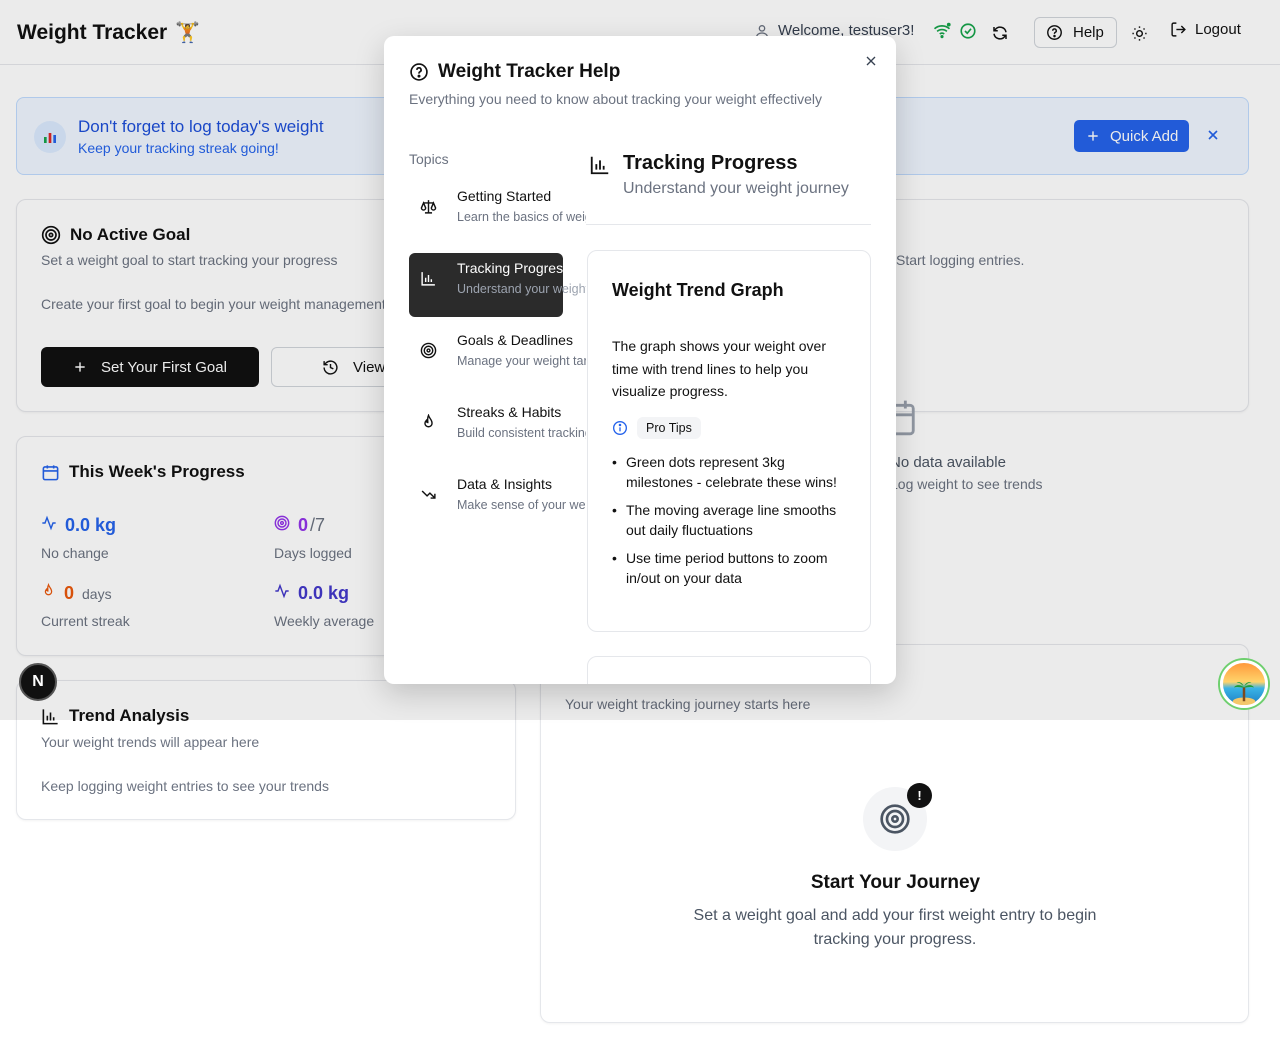 The width and height of the screenshot is (1280, 1055). I want to click on next-help-card, so click(729, 670).